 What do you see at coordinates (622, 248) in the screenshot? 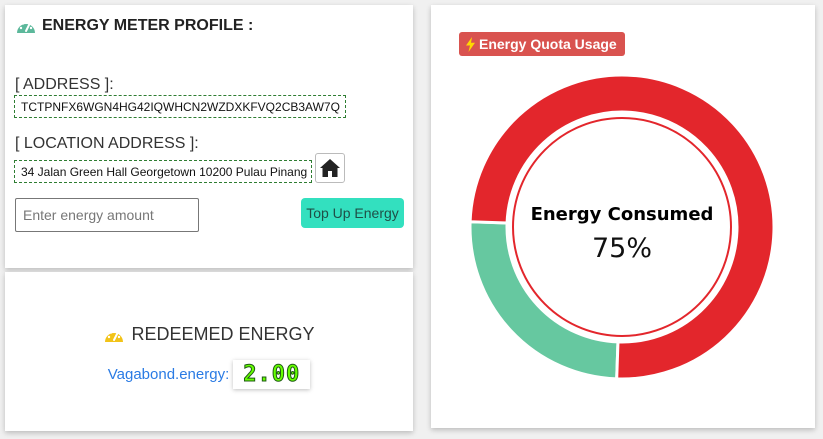
I see `donut-center-value: 75%` at bounding box center [622, 248].